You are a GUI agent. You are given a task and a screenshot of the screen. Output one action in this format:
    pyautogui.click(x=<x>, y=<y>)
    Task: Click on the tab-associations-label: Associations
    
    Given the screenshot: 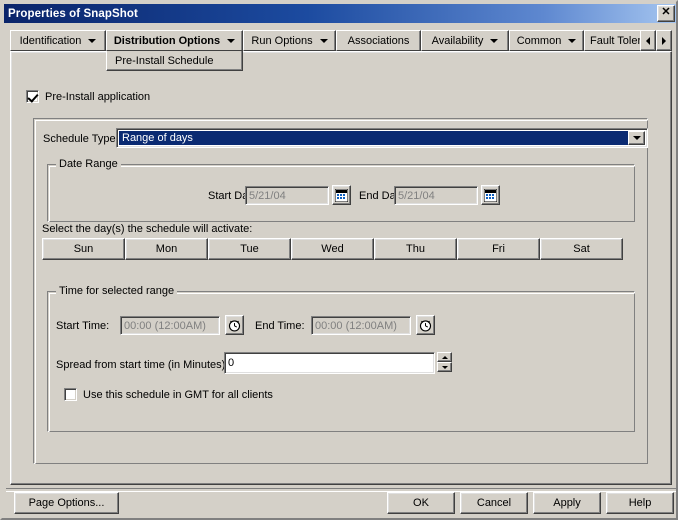 What is the action you would take?
    pyautogui.click(x=378, y=40)
    